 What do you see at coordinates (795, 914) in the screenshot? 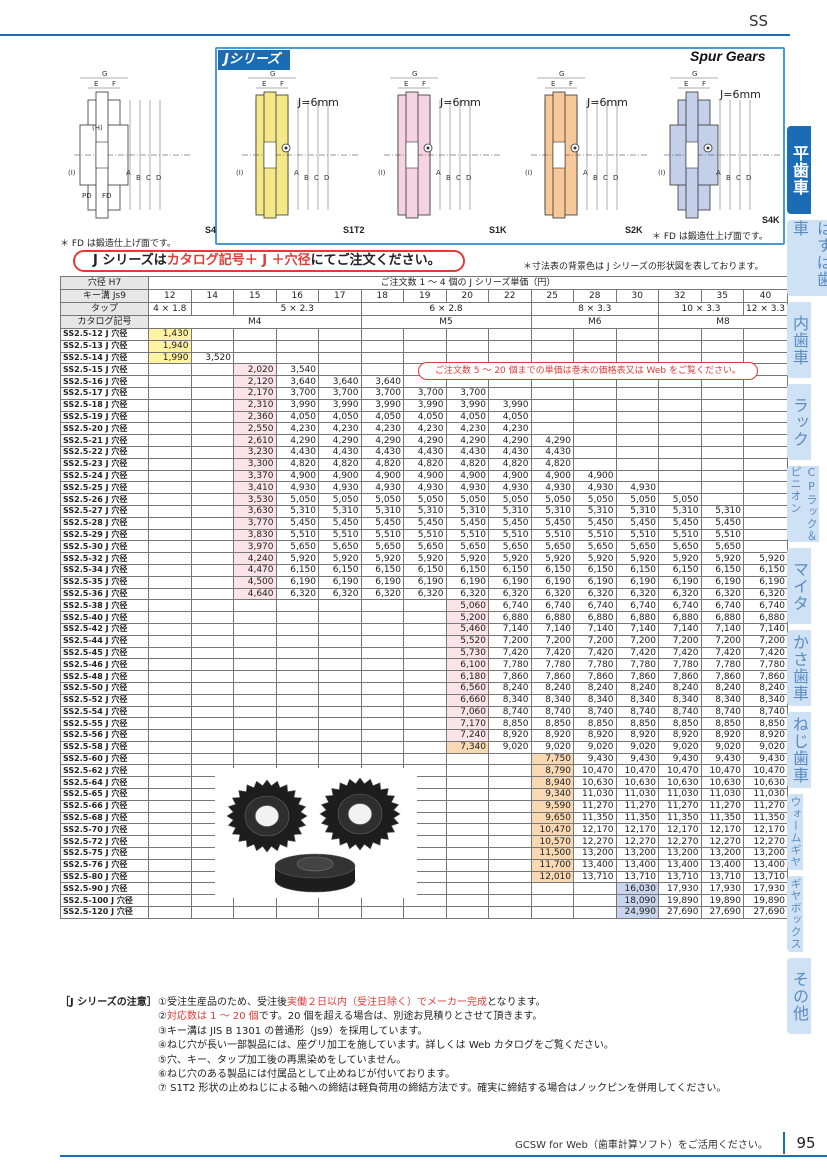
I see `side-tab-9: ギヤボックス` at bounding box center [795, 914].